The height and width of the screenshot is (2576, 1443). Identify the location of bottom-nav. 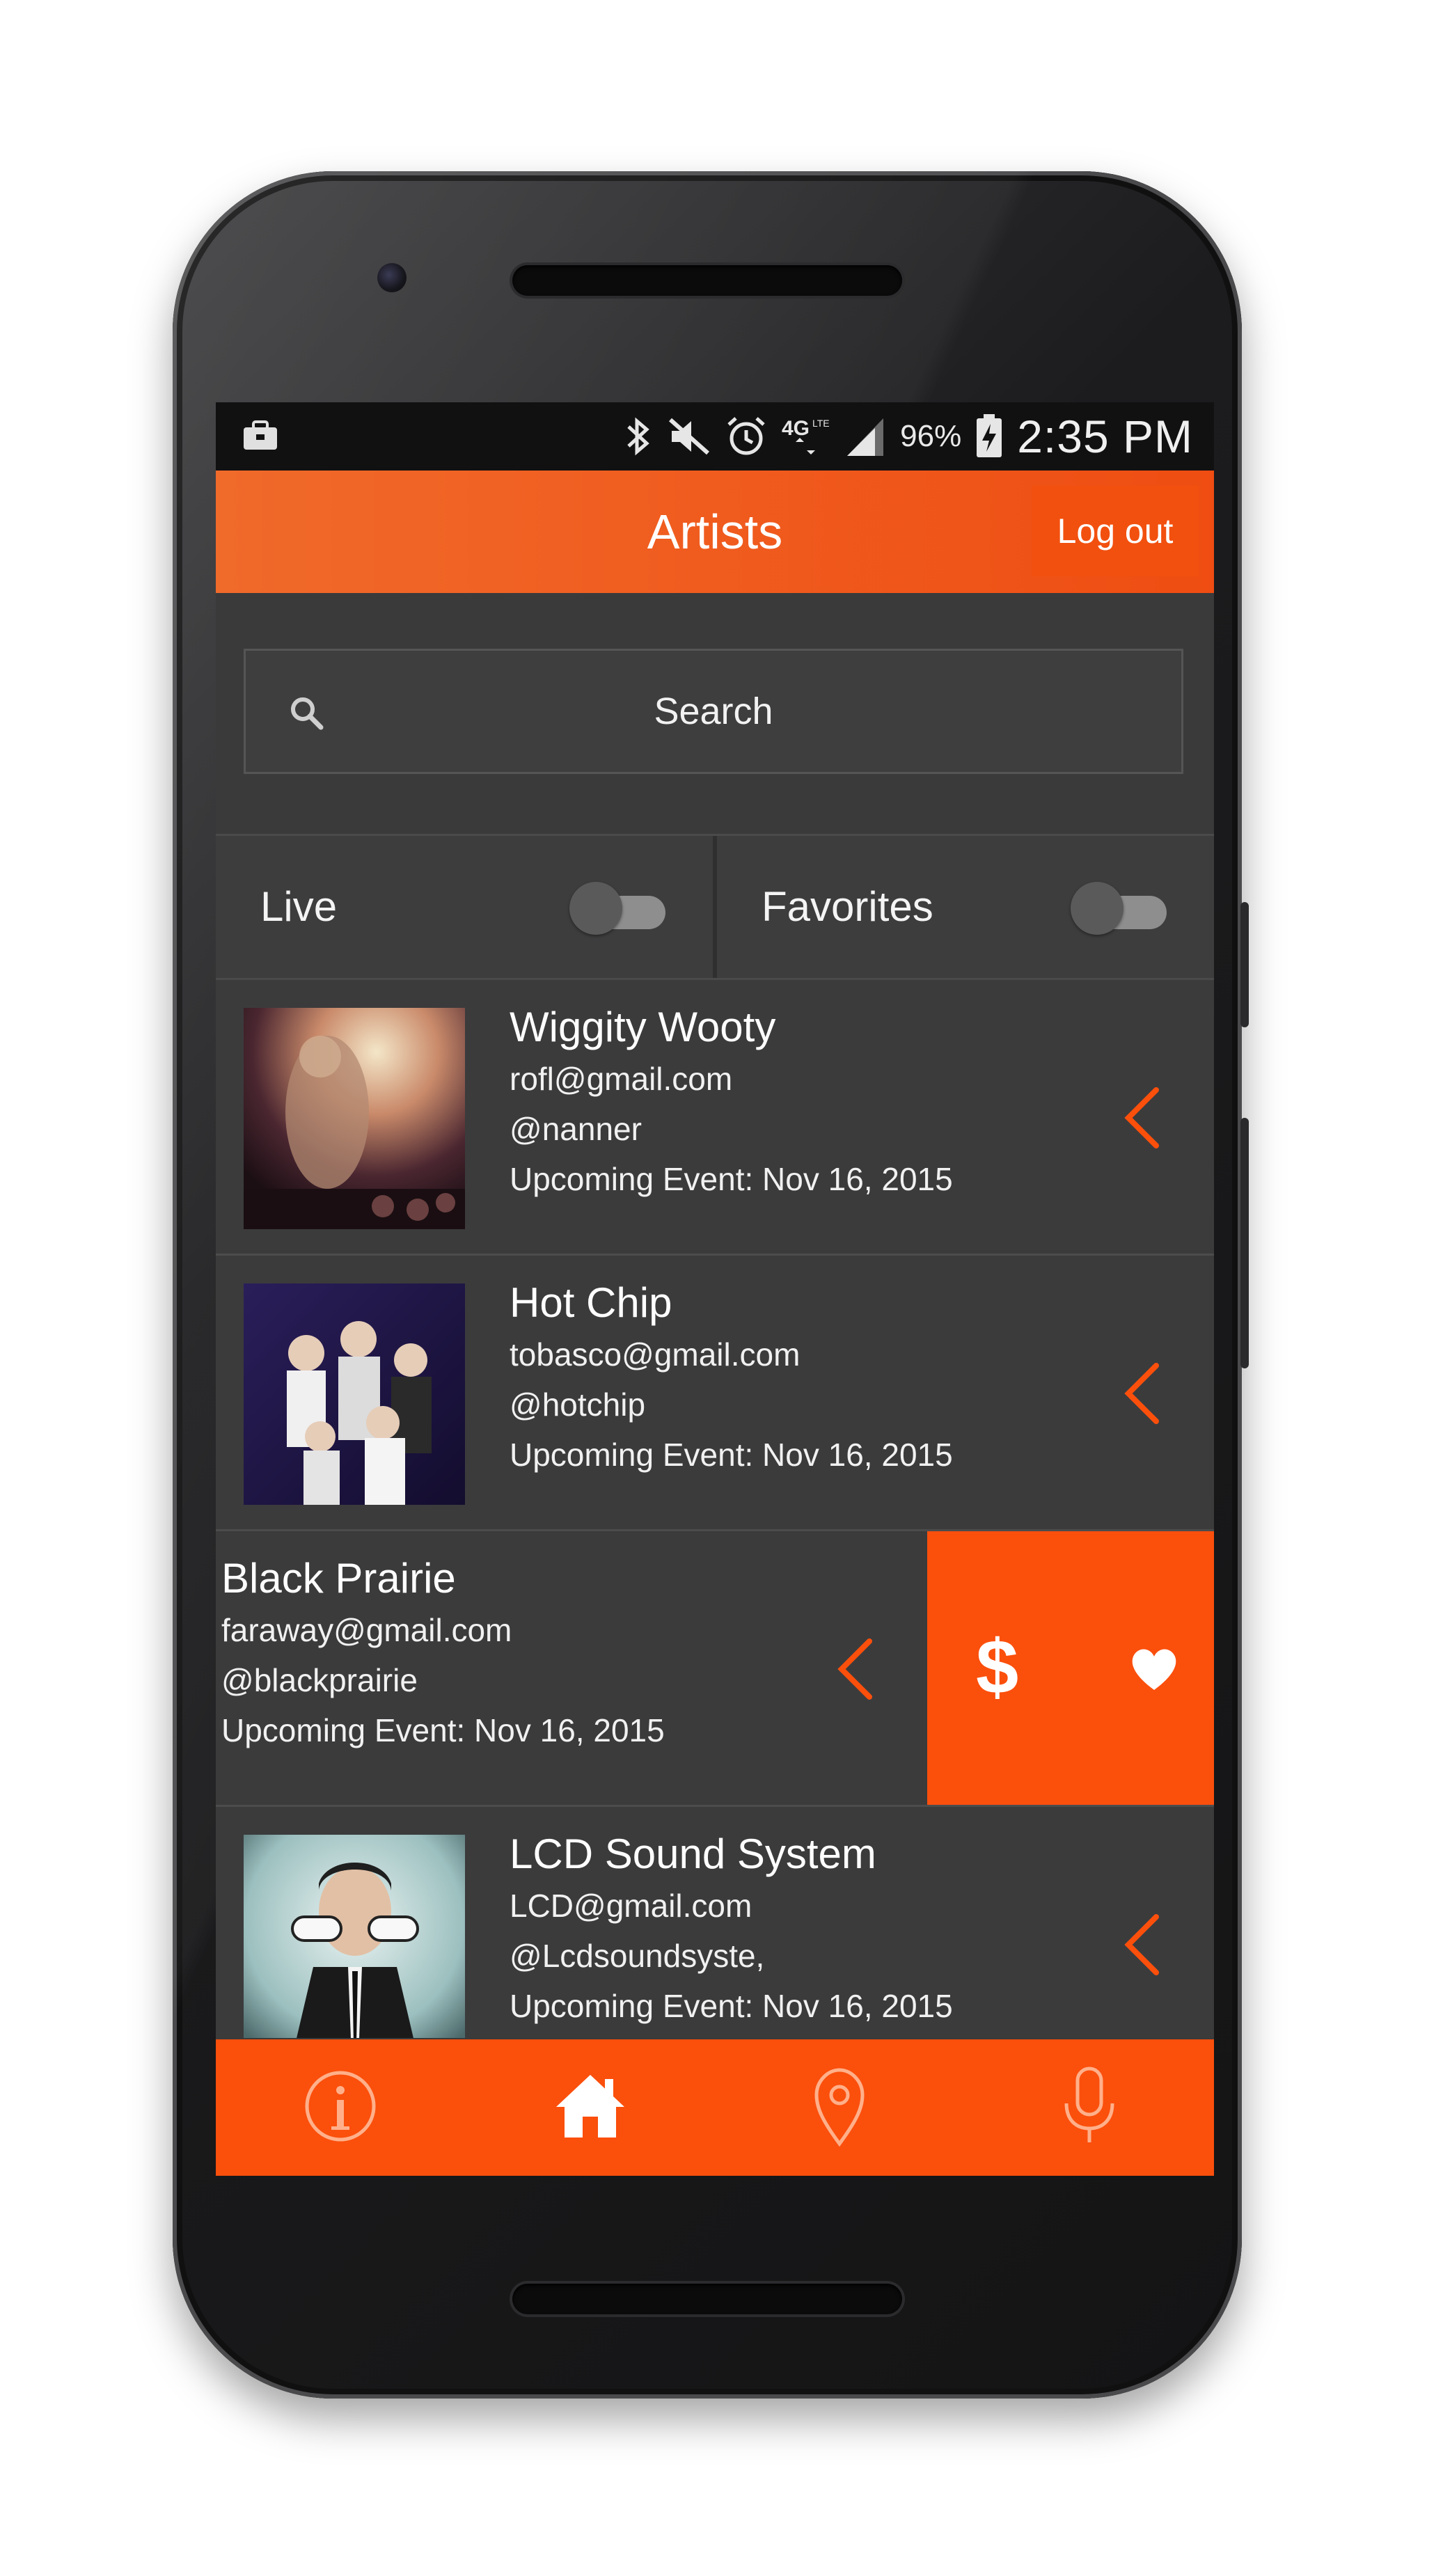
(715, 2107).